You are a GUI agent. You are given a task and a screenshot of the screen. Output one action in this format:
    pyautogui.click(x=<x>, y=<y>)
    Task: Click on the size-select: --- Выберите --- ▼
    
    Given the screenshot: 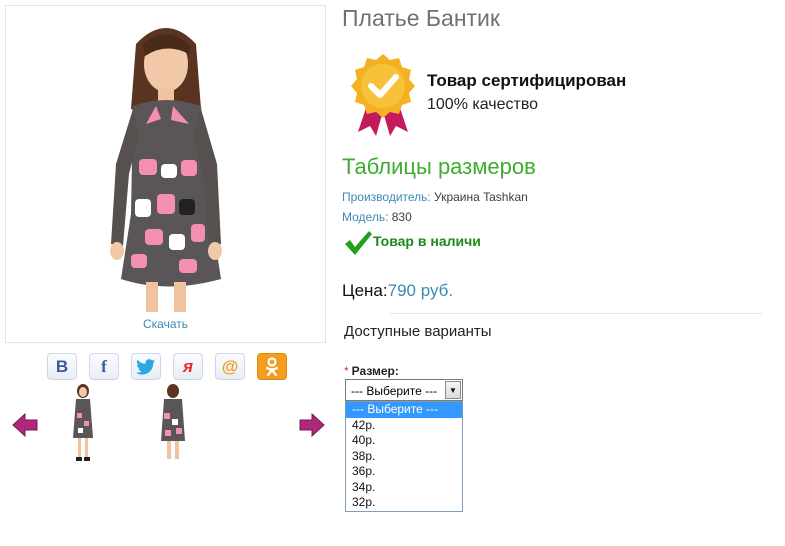 What is the action you would take?
    pyautogui.click(x=404, y=390)
    